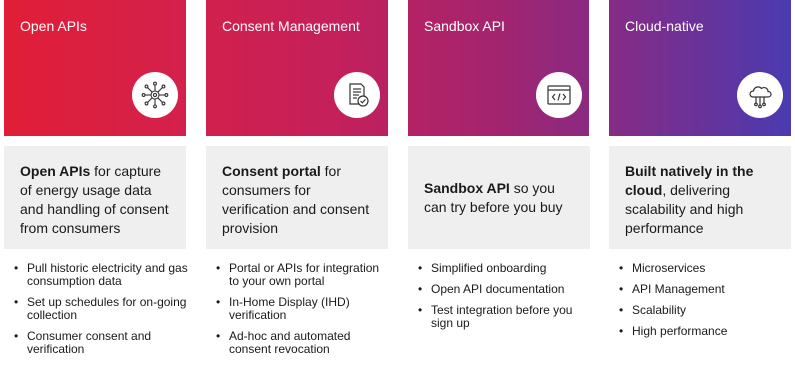  Describe the element at coordinates (304, 309) in the screenshot. I see `list-item: In-Home Display (IHD) verification` at that location.